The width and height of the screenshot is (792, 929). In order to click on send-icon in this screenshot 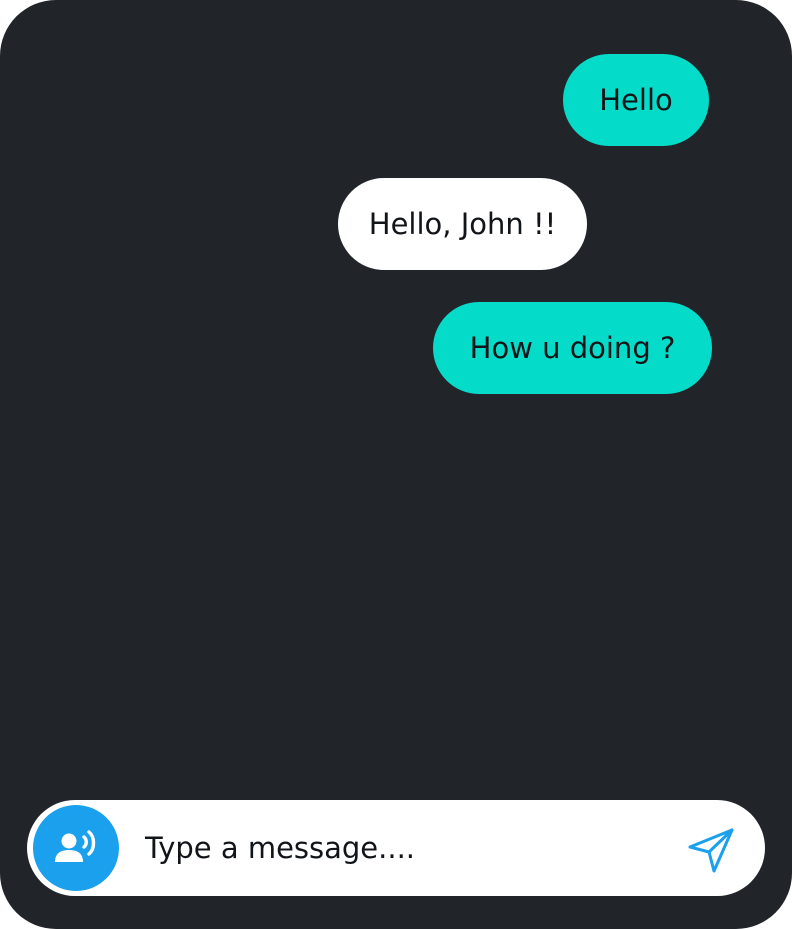, I will do `click(711, 850)`.